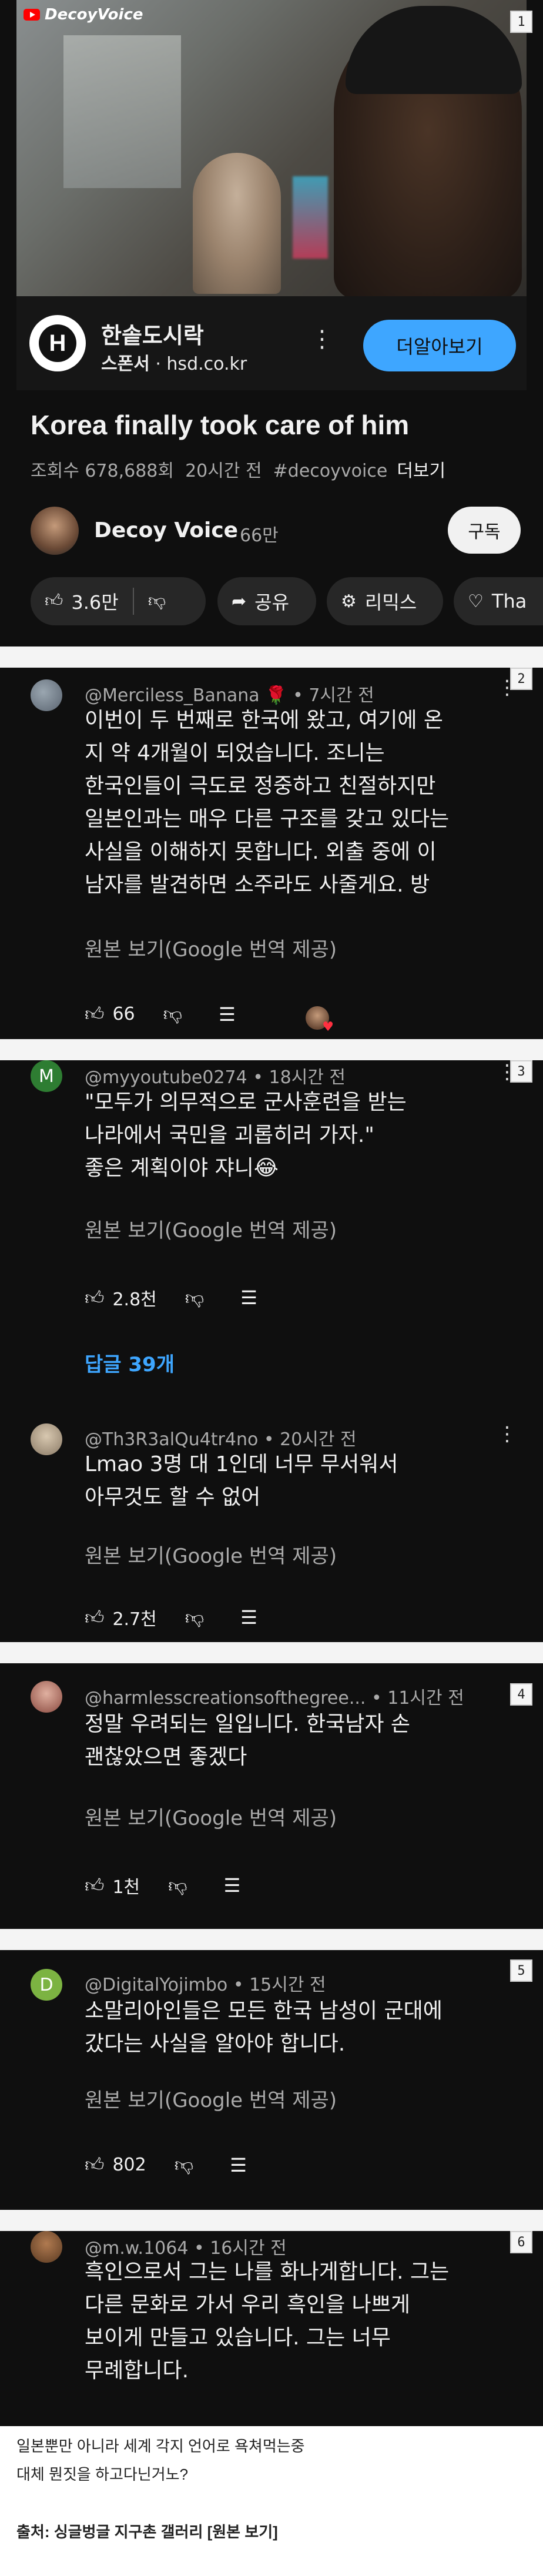  What do you see at coordinates (95, 602) in the screenshot?
I see `like-count: 3.6만` at bounding box center [95, 602].